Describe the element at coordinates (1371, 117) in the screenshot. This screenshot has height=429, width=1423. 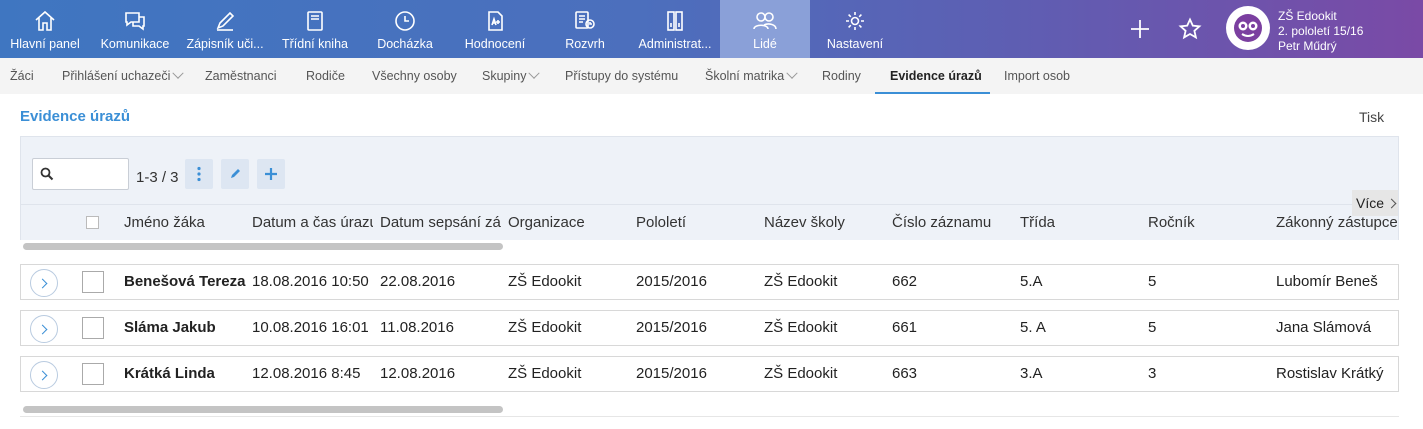
I see `print-link: Tisk` at that location.